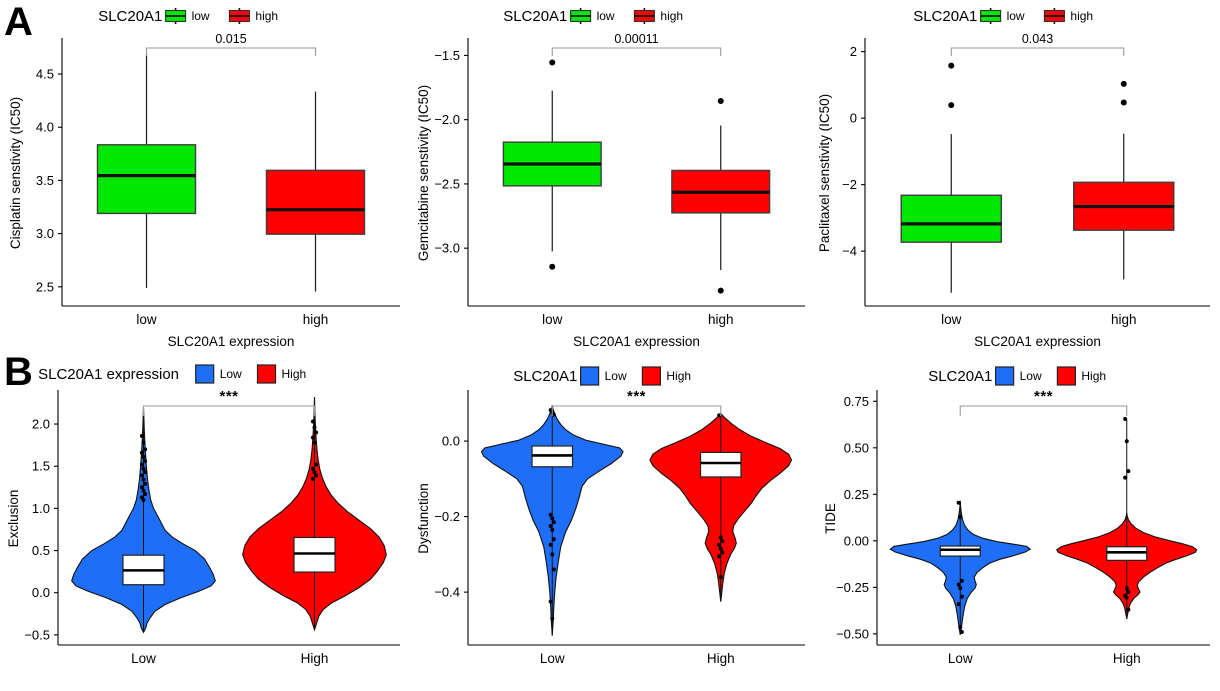 The width and height of the screenshot is (1220, 691). What do you see at coordinates (1054, 16) in the screenshot?
I see `paclitaxel-boxplot-legend-key-high` at bounding box center [1054, 16].